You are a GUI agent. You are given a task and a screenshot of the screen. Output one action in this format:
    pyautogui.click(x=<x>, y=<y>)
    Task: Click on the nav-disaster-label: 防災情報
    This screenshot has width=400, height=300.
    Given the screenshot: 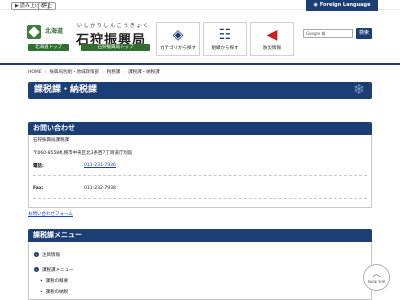 What is the action you would take?
    pyautogui.click(x=272, y=48)
    